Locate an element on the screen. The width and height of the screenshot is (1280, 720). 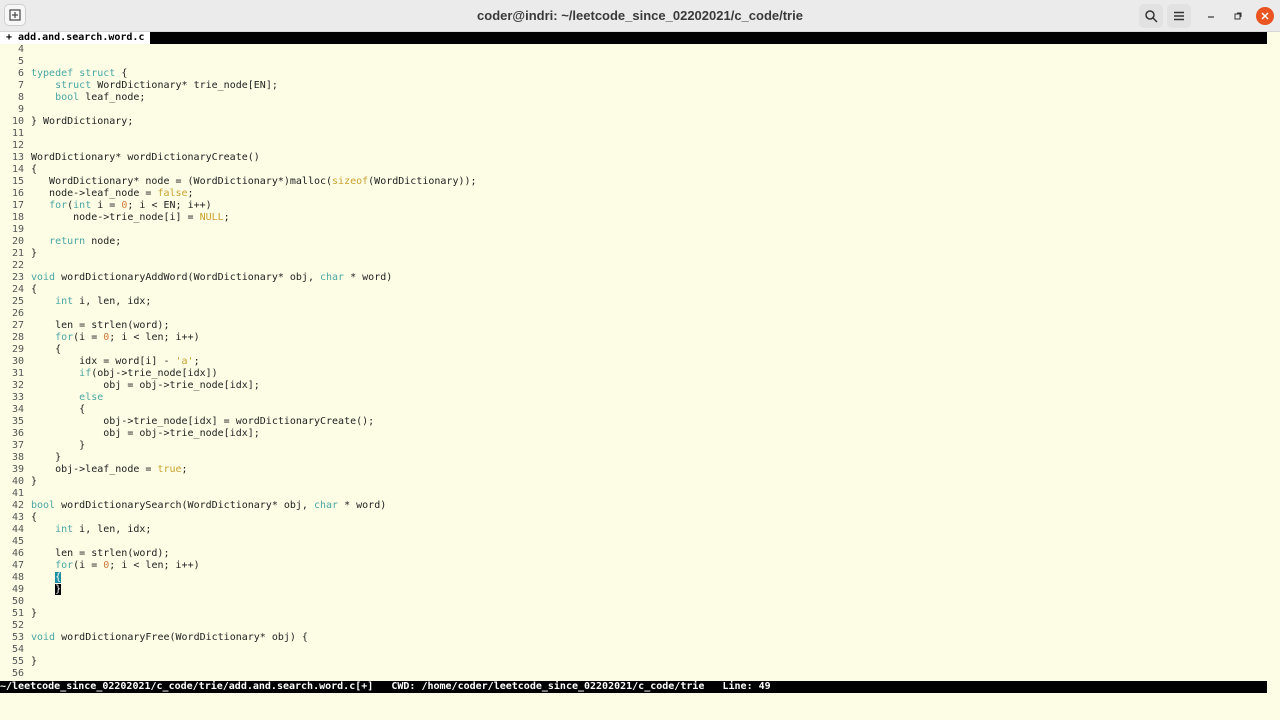
line-number: 39 is located at coordinates (17, 469).